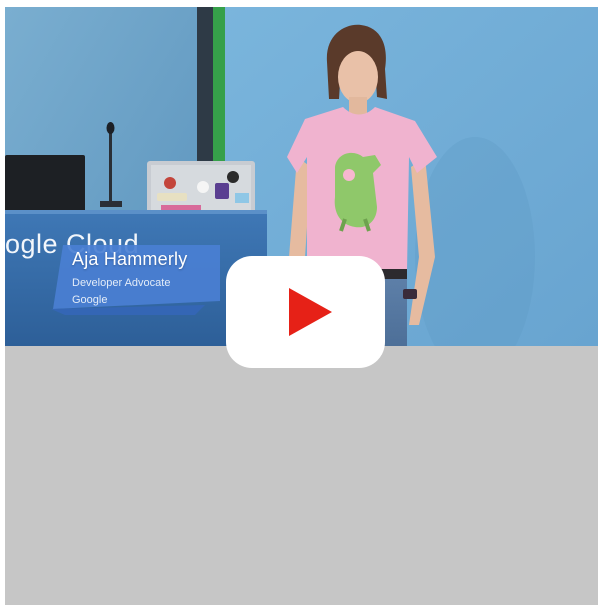  I want to click on play-button, so click(305, 312).